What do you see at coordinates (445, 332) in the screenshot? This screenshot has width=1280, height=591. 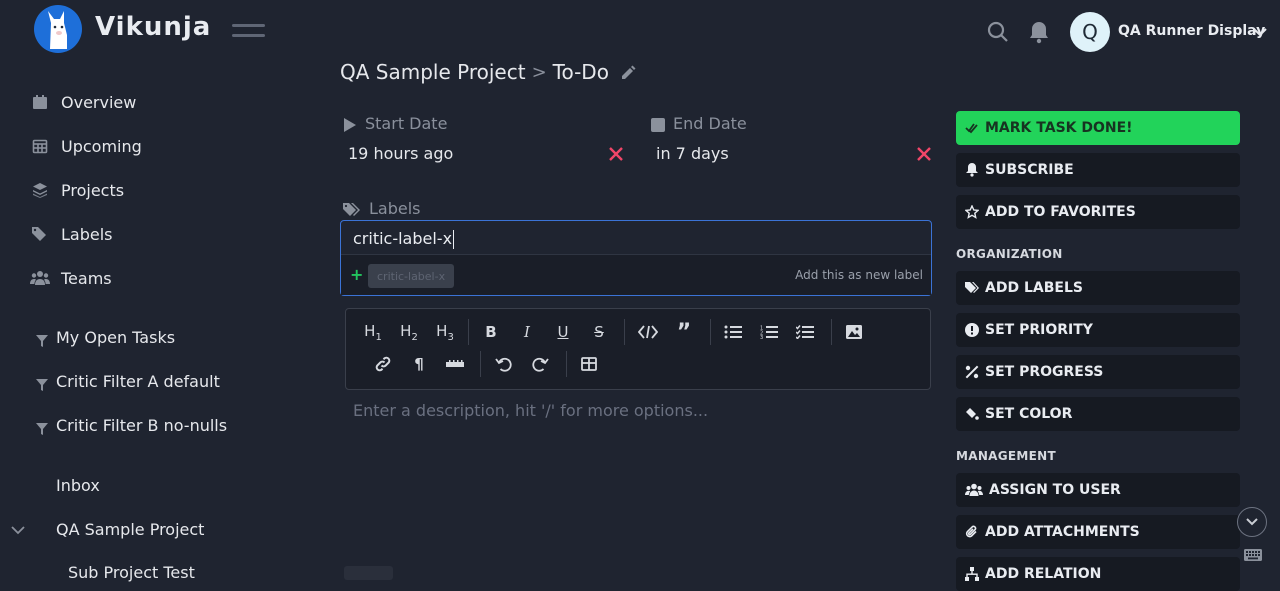 I see `heading-3-icon: H3` at bounding box center [445, 332].